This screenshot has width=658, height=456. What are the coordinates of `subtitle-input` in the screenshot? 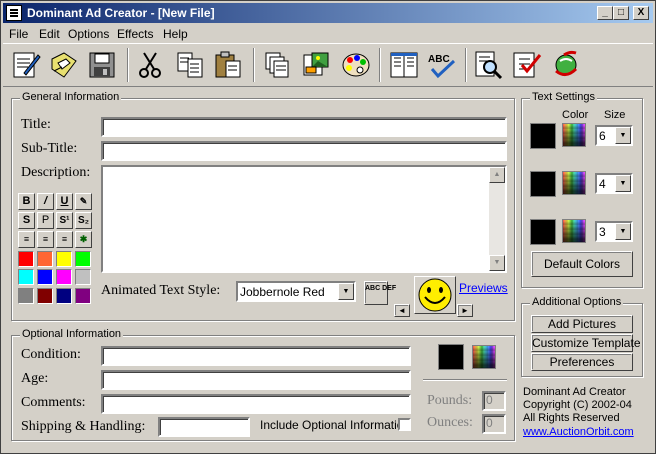 It's located at (304, 151).